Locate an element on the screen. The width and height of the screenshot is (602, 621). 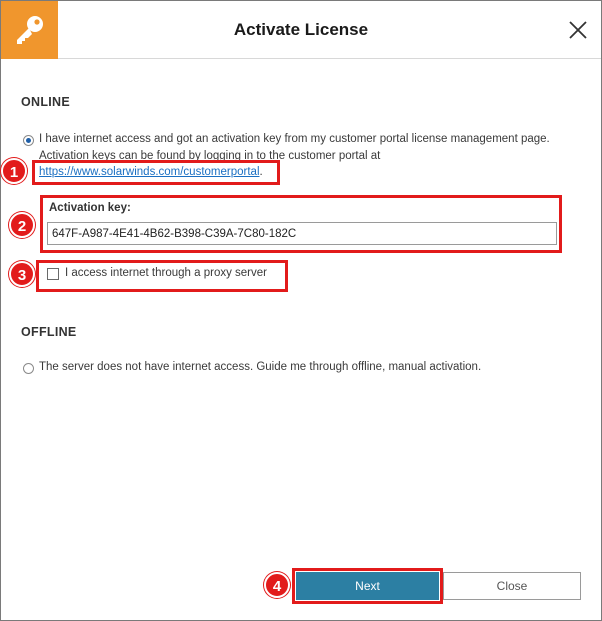
title-bar: Activate License is located at coordinates (301, 30).